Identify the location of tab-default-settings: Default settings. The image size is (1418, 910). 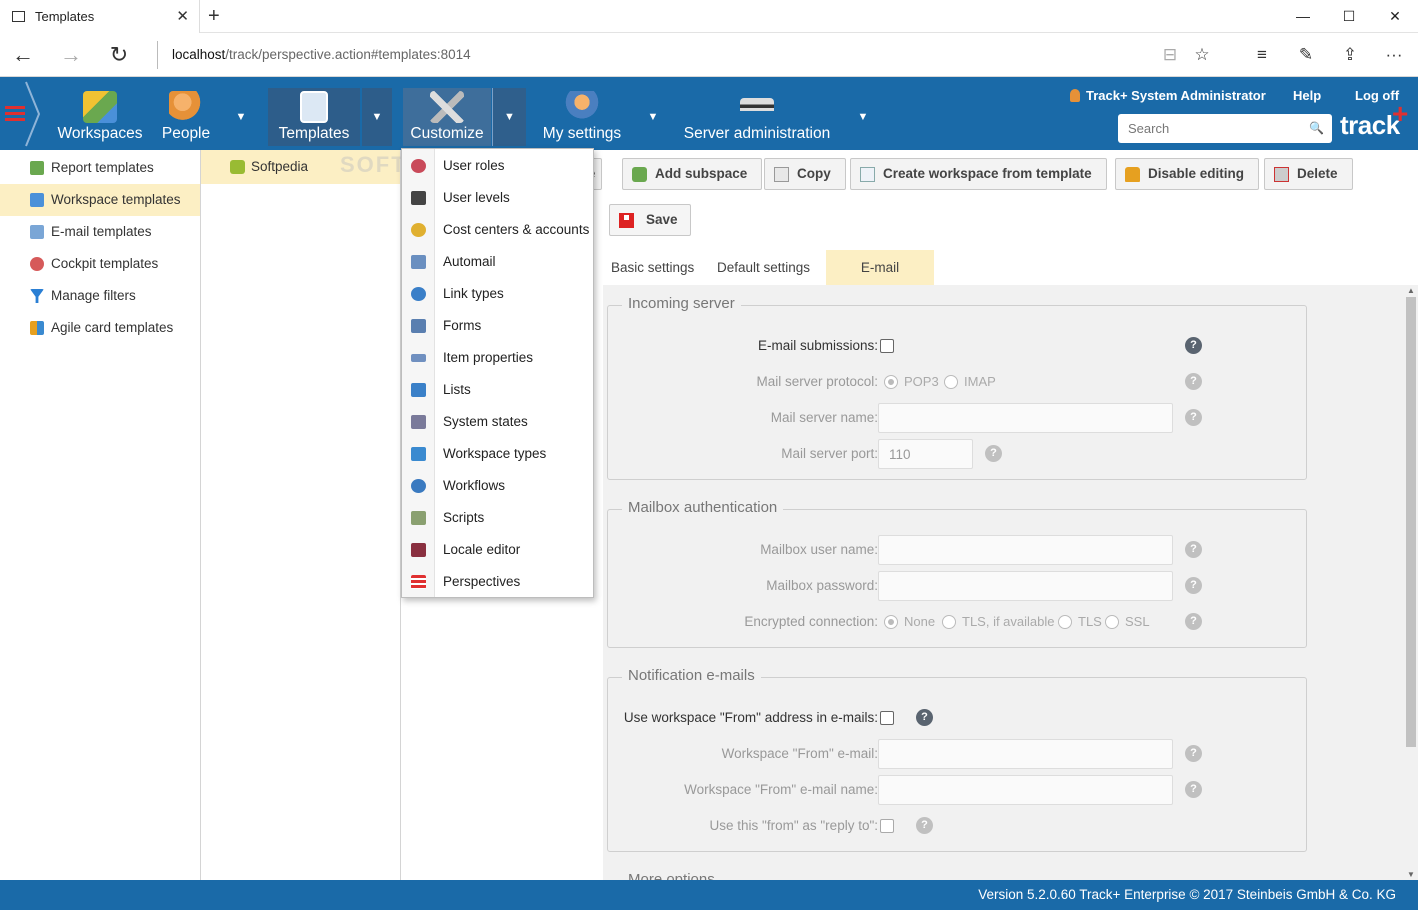
(763, 267).